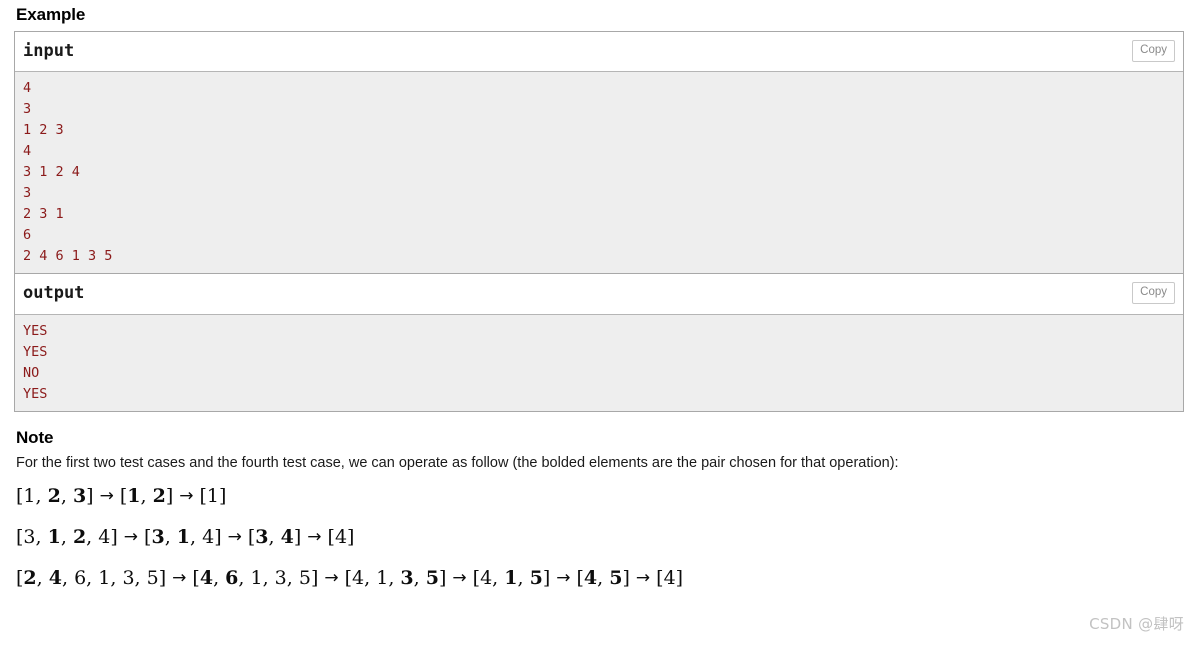  I want to click on copy-button-input: Copy, so click(1153, 51).